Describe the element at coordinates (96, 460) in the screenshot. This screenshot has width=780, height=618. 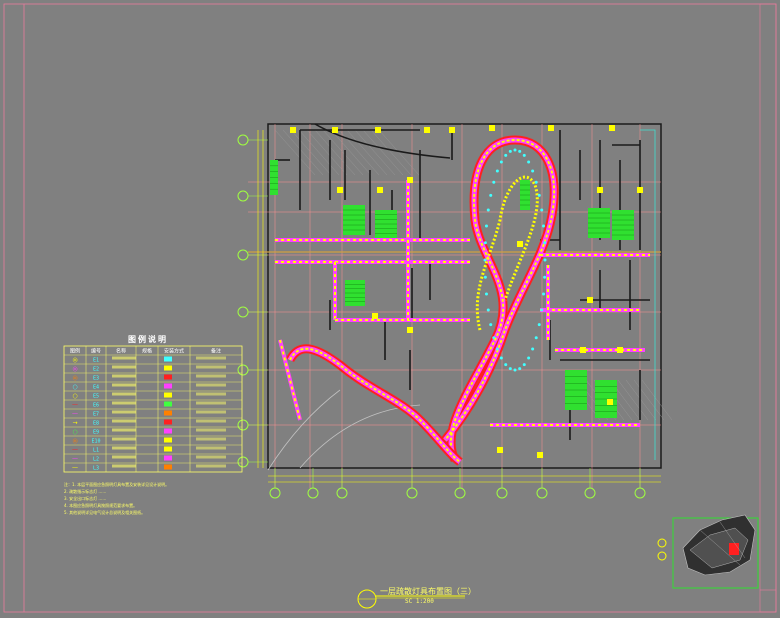
I see `legend-code-cell: L2` at that location.